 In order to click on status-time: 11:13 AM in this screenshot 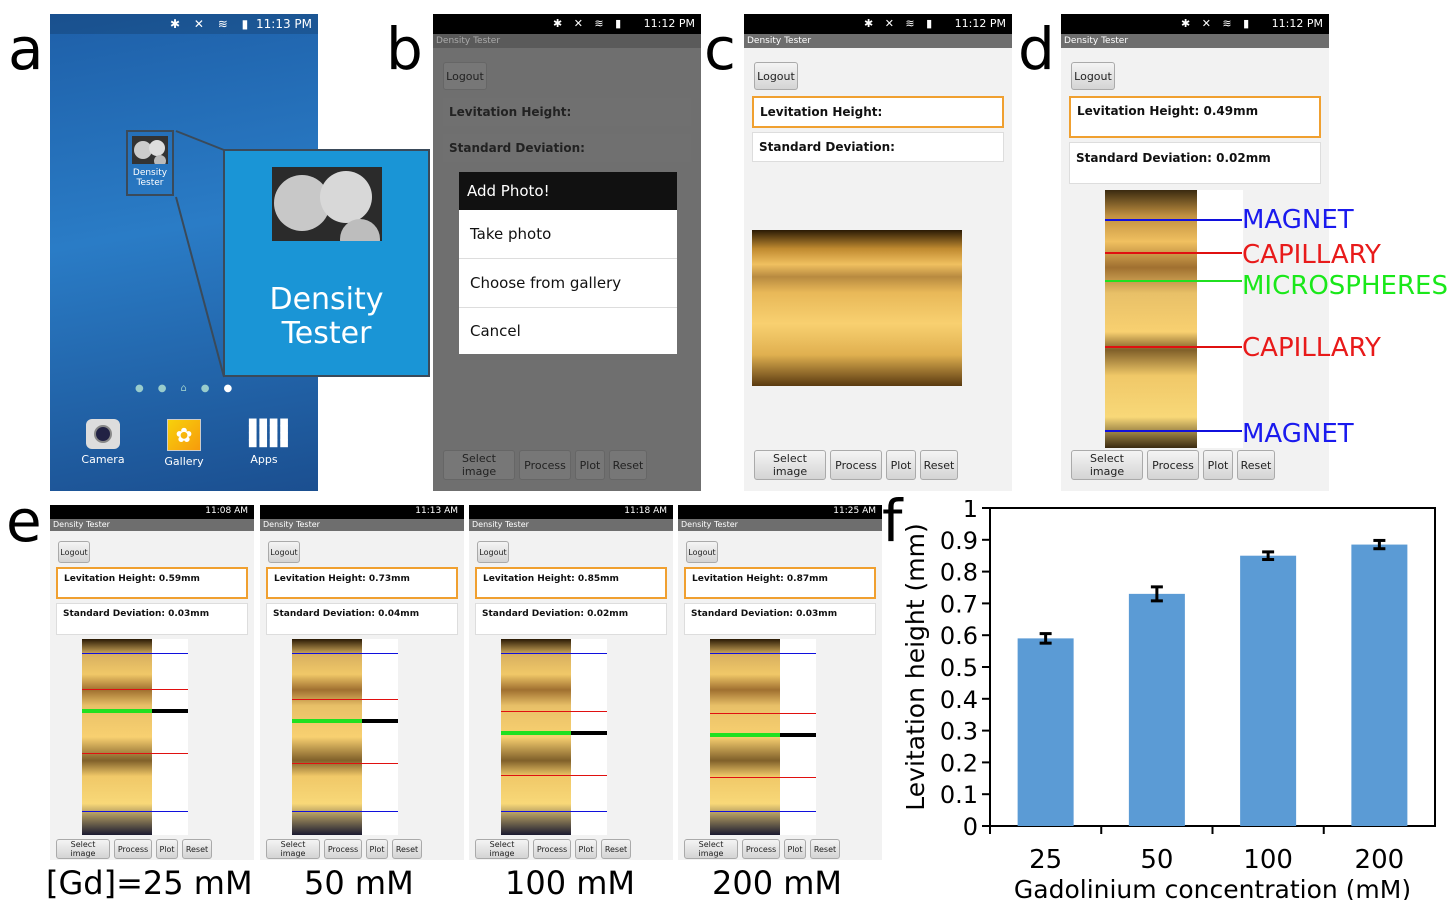, I will do `click(436, 511)`.